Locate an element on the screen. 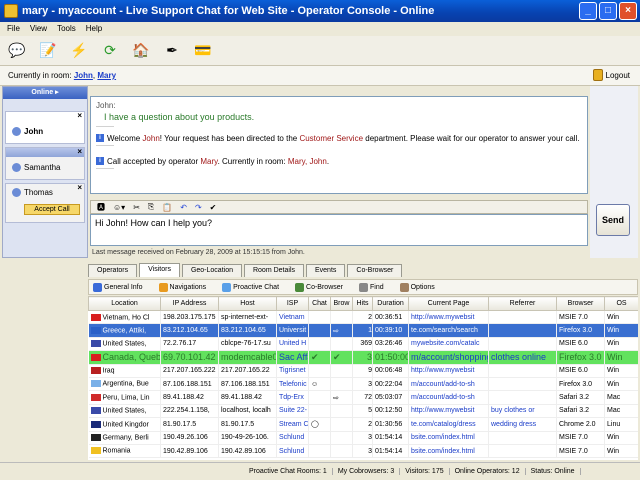 The image size is (640, 480). minimize-button: _ is located at coordinates (588, 11).